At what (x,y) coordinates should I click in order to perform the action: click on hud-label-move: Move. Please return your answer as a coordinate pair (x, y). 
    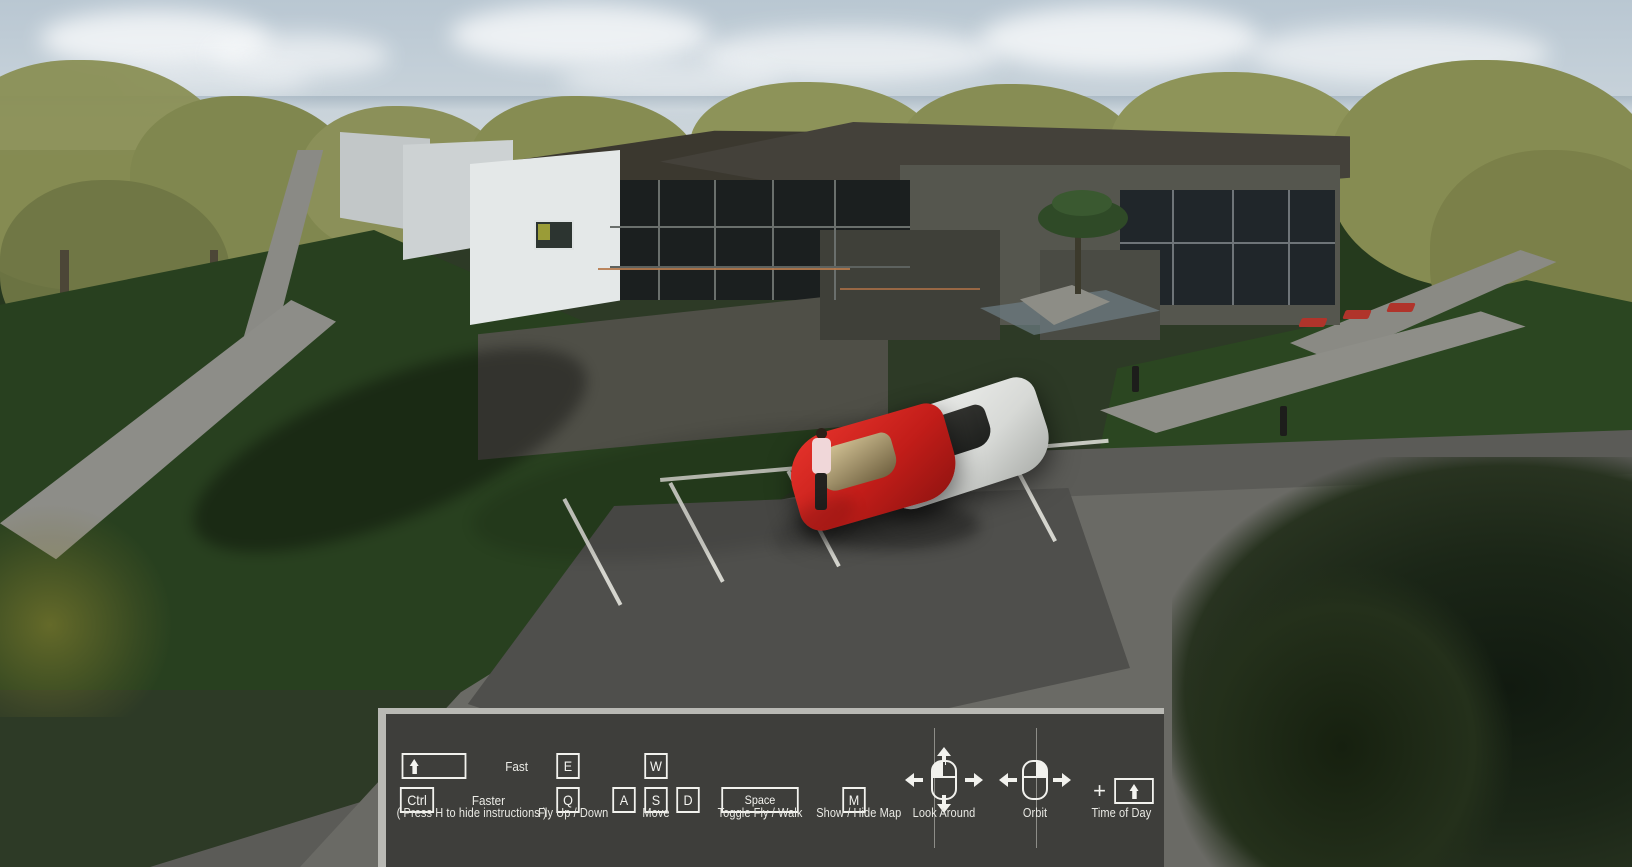
    Looking at the image, I should click on (655, 813).